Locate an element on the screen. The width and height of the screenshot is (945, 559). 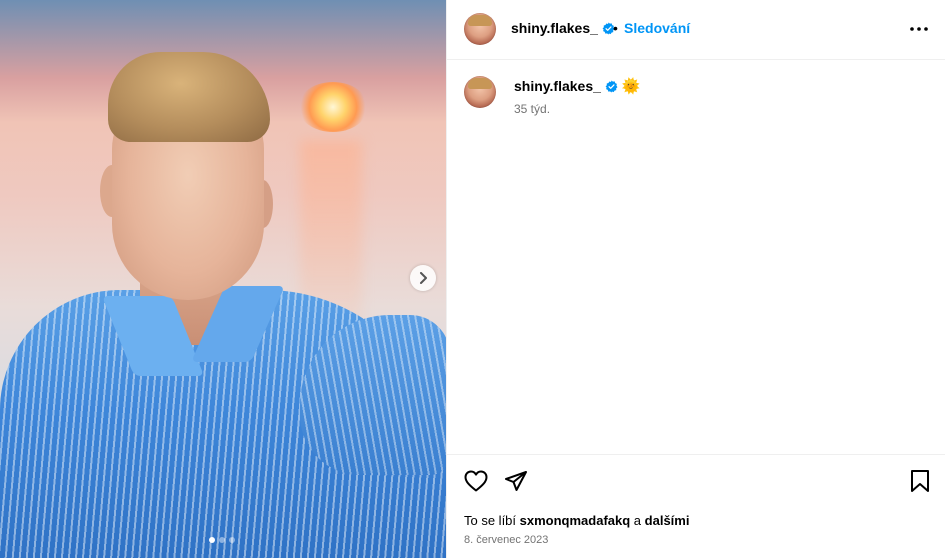
more-horizontal-icon is located at coordinates (919, 29).